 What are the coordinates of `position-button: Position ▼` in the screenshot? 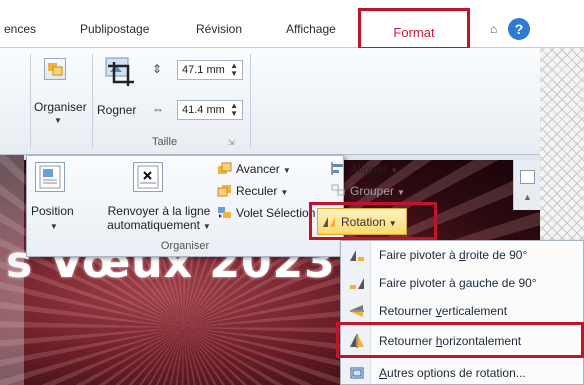 It's located at (52, 219).